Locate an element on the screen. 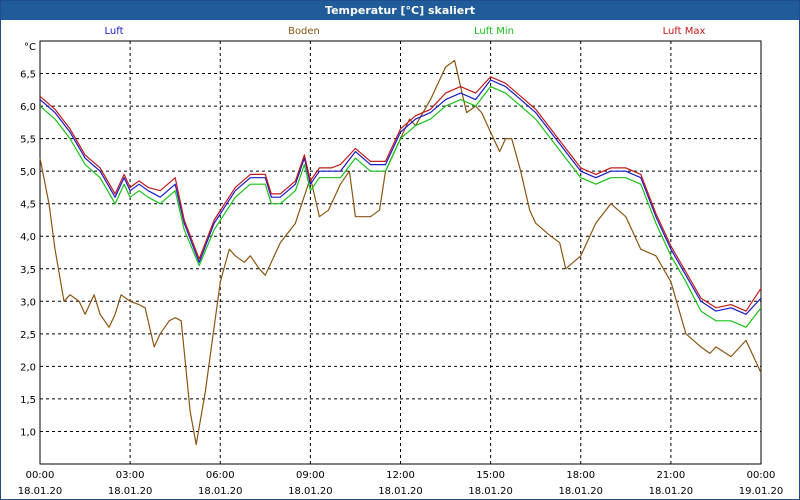  x-tick-time: 09:00 is located at coordinates (310, 475).